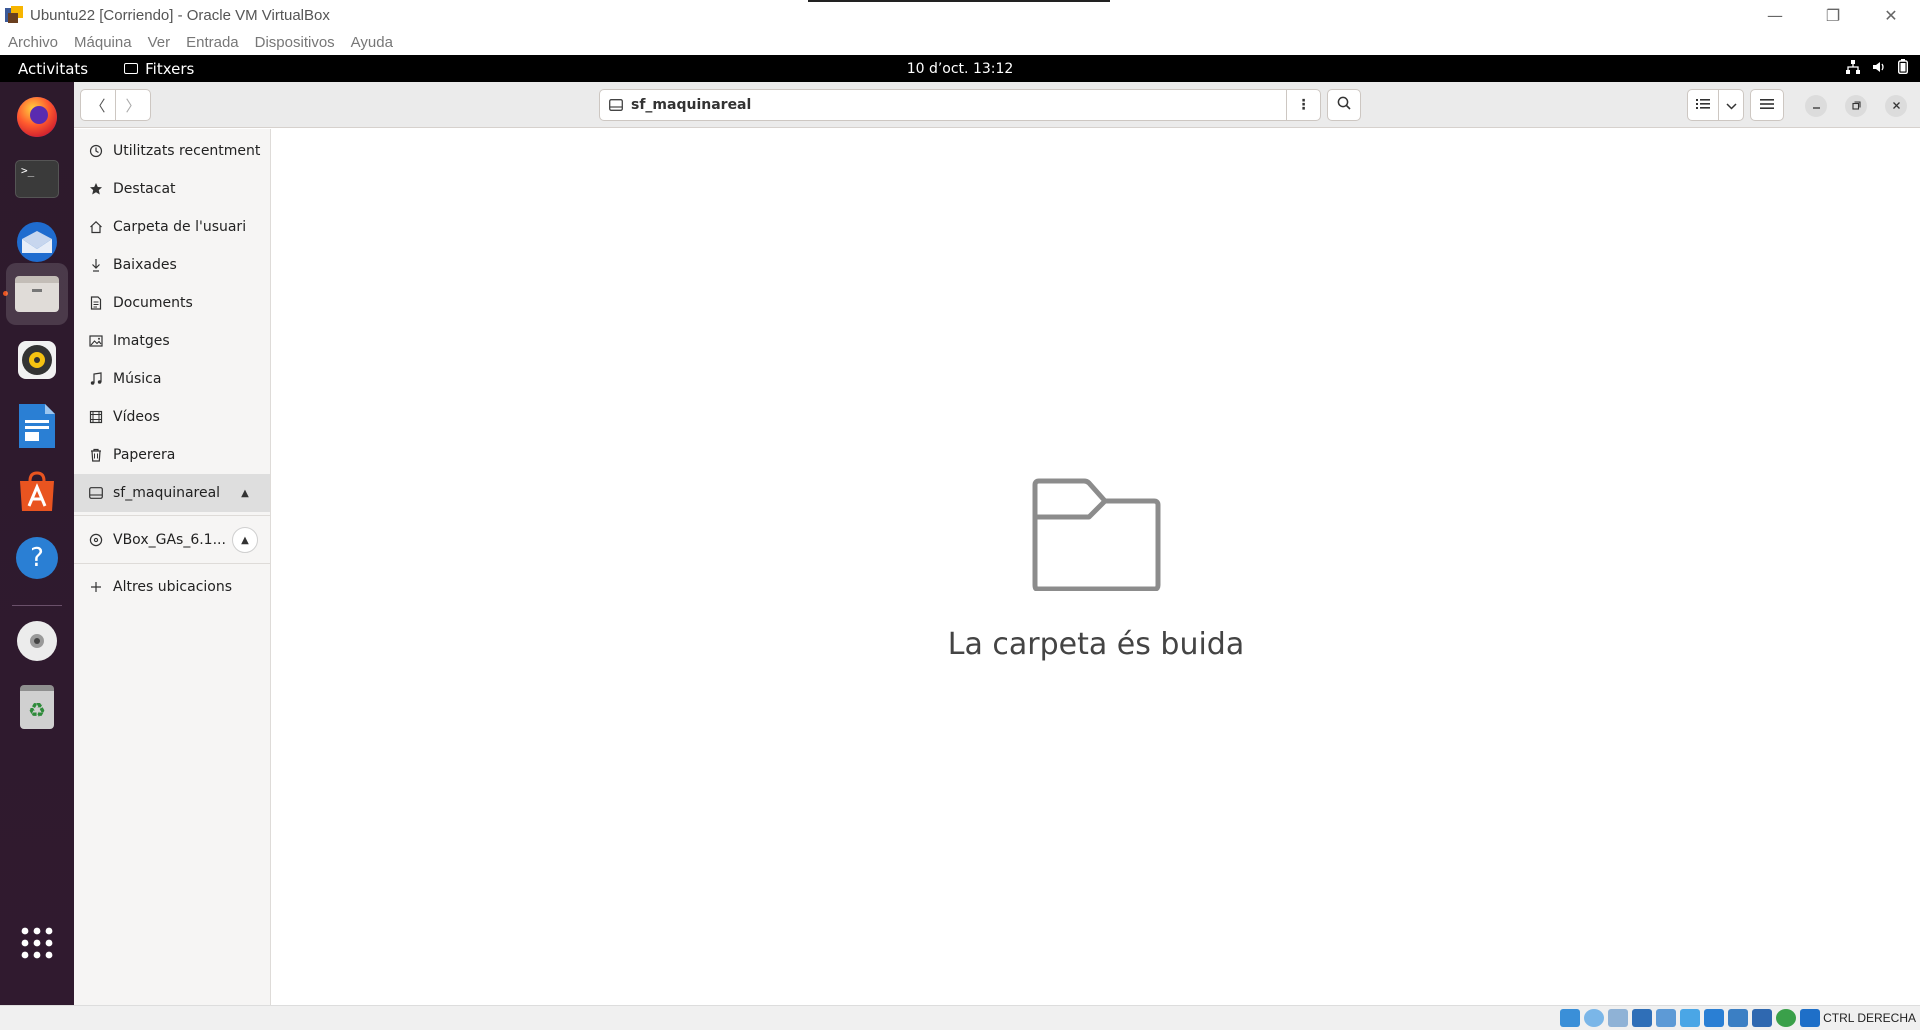 The width and height of the screenshot is (1920, 1030). What do you see at coordinates (960, 1017) in the screenshot?
I see `virtualbox-status-bar: CTRL DERECHA` at bounding box center [960, 1017].